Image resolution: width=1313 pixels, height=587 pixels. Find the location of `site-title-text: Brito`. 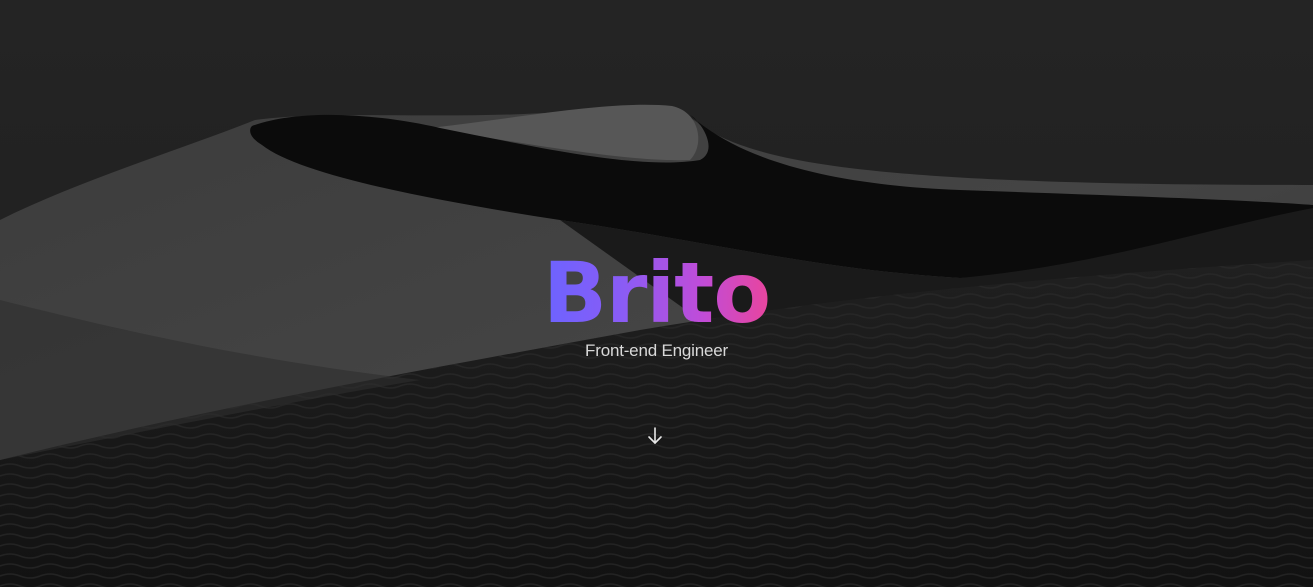

site-title-text: Brito is located at coordinates (656, 293).